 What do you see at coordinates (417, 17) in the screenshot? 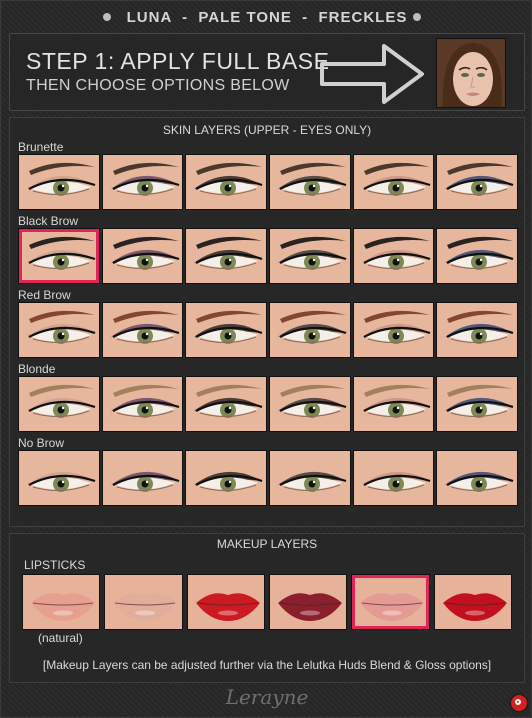
I see `header-dot-right` at bounding box center [417, 17].